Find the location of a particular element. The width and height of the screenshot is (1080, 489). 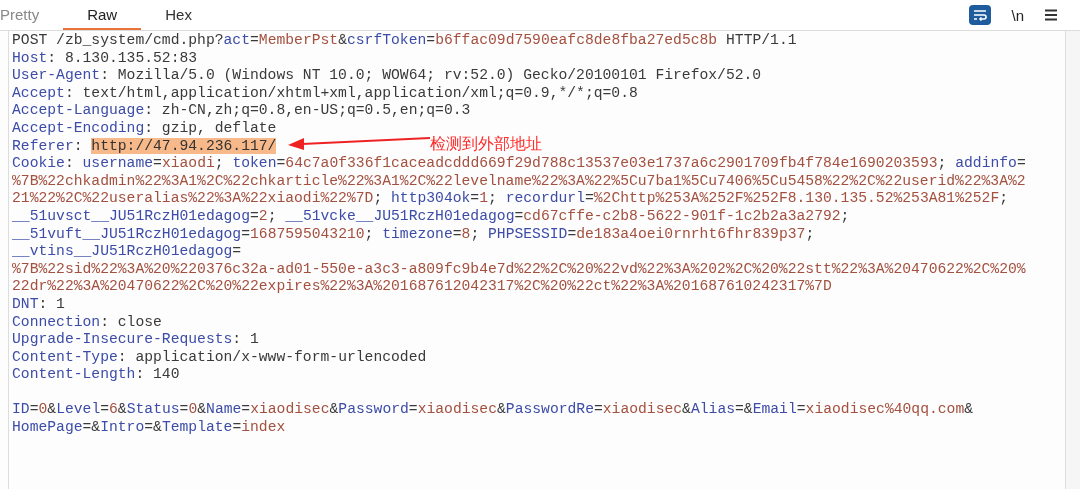

code-line: HomePage=&Intro=&Template=index is located at coordinates (149, 428).